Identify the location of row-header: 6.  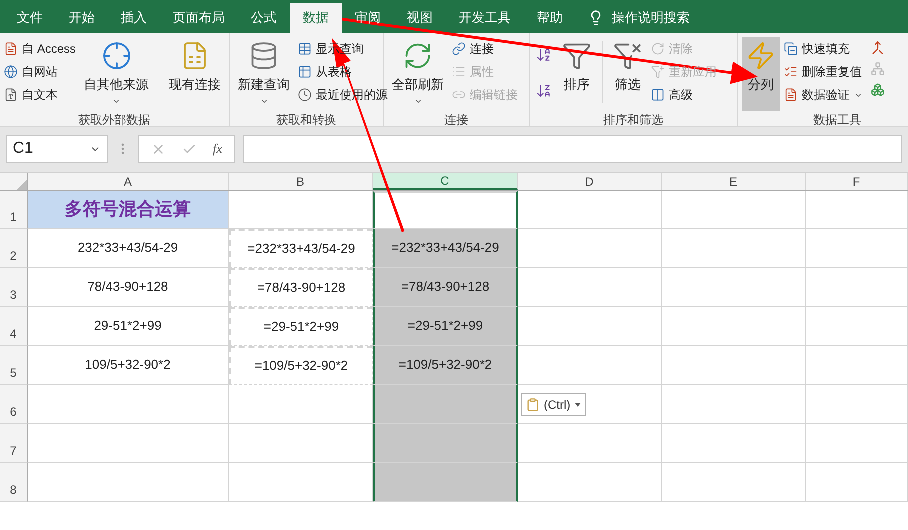
(14, 404).